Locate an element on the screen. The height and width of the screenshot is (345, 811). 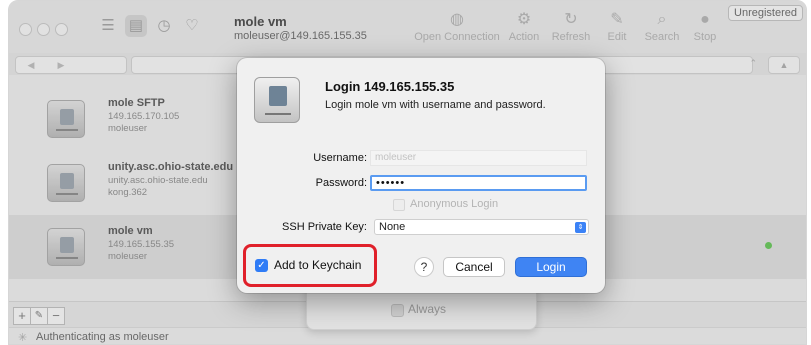
keychain-highlight: ✓ Add to Keychain is located at coordinates (310, 265).